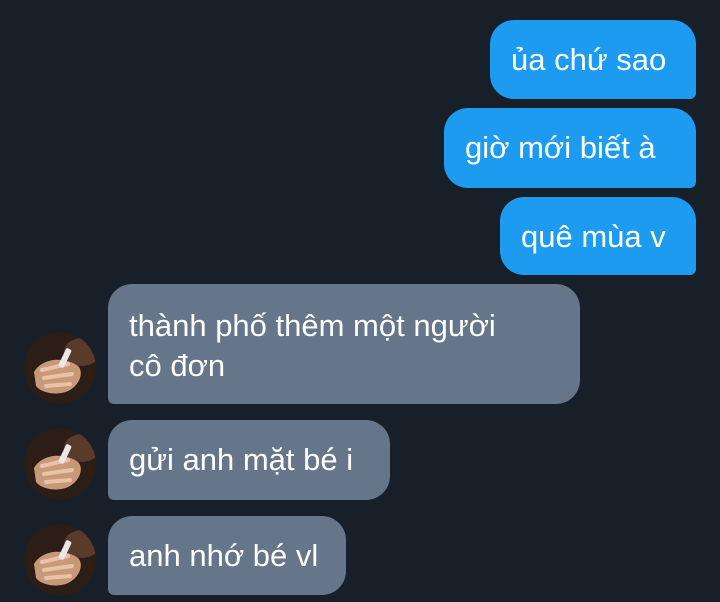  I want to click on outgoing-message: ủa chứ sao, so click(593, 59).